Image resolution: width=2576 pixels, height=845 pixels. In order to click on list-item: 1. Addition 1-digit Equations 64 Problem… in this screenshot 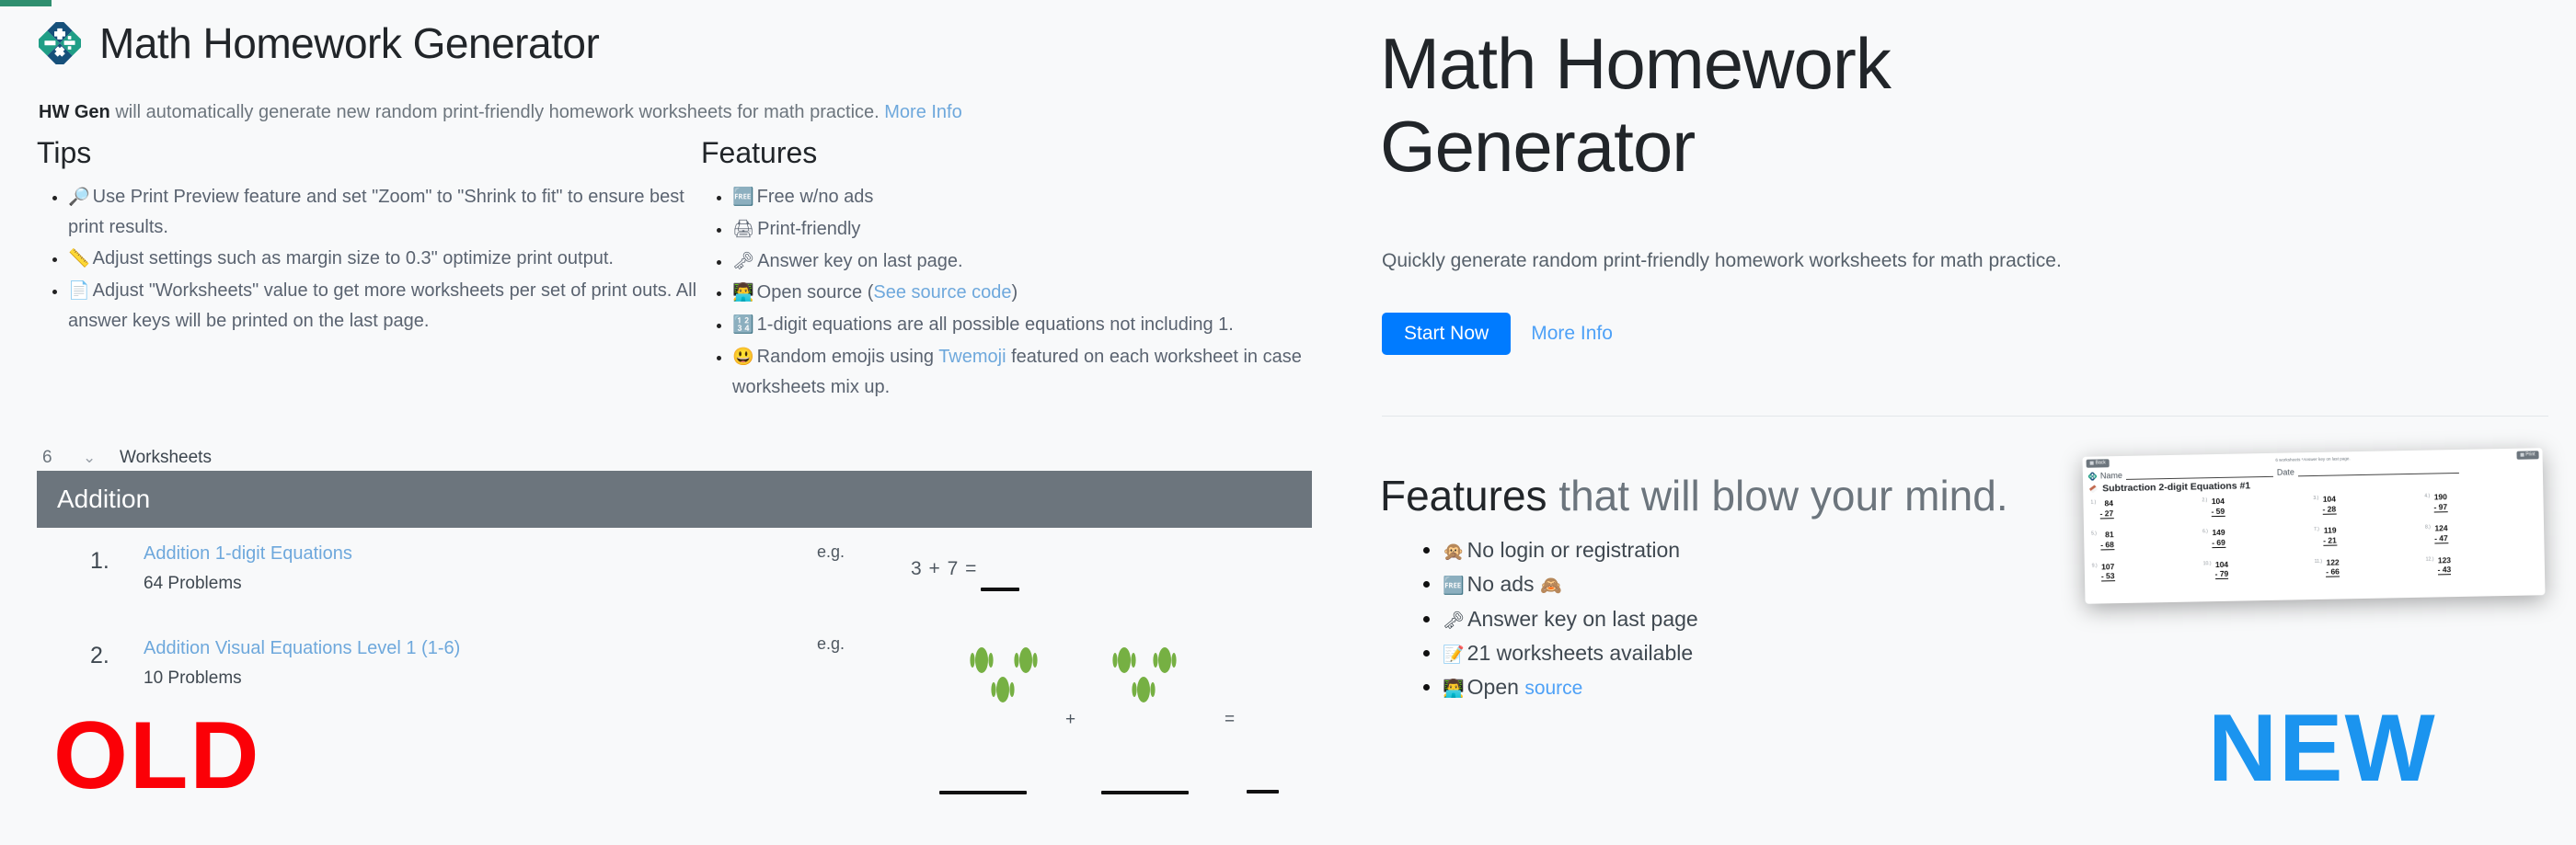, I will do `click(685, 578)`.